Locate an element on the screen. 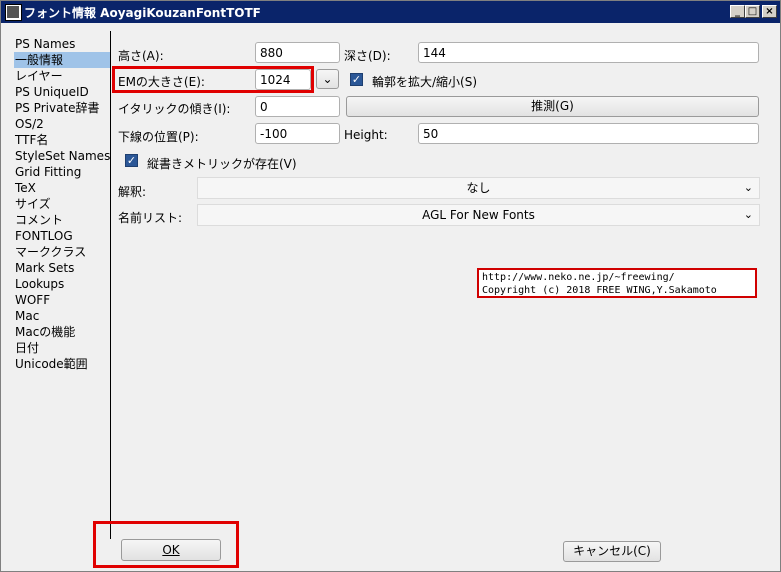 The image size is (781, 572). underline-position-label: 下線の位置(P): is located at coordinates (158, 137).